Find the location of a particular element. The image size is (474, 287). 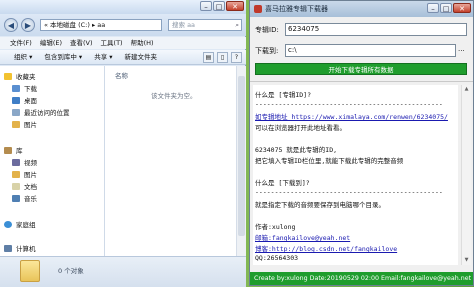

nav-label: 收藏夹 is located at coordinates (26, 77).